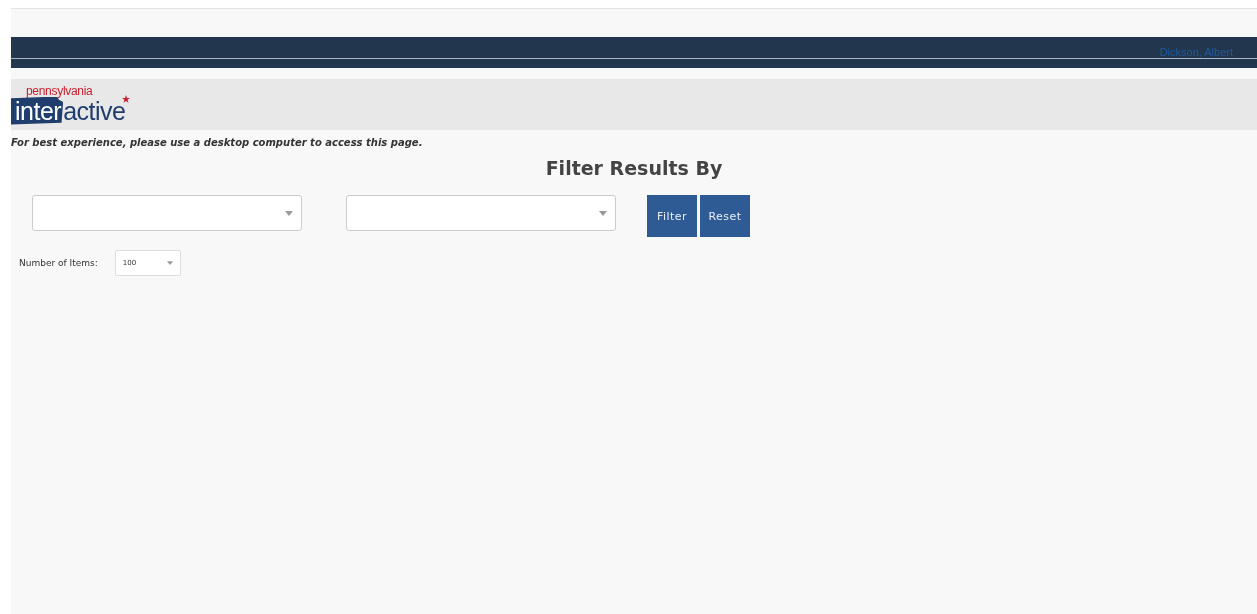 The width and height of the screenshot is (1257, 614). I want to click on filter-button: Reset, so click(725, 216).